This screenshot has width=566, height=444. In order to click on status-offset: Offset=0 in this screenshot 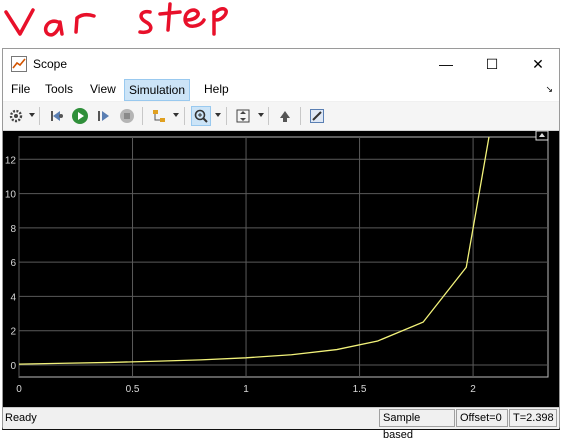, I will do `click(482, 418)`.